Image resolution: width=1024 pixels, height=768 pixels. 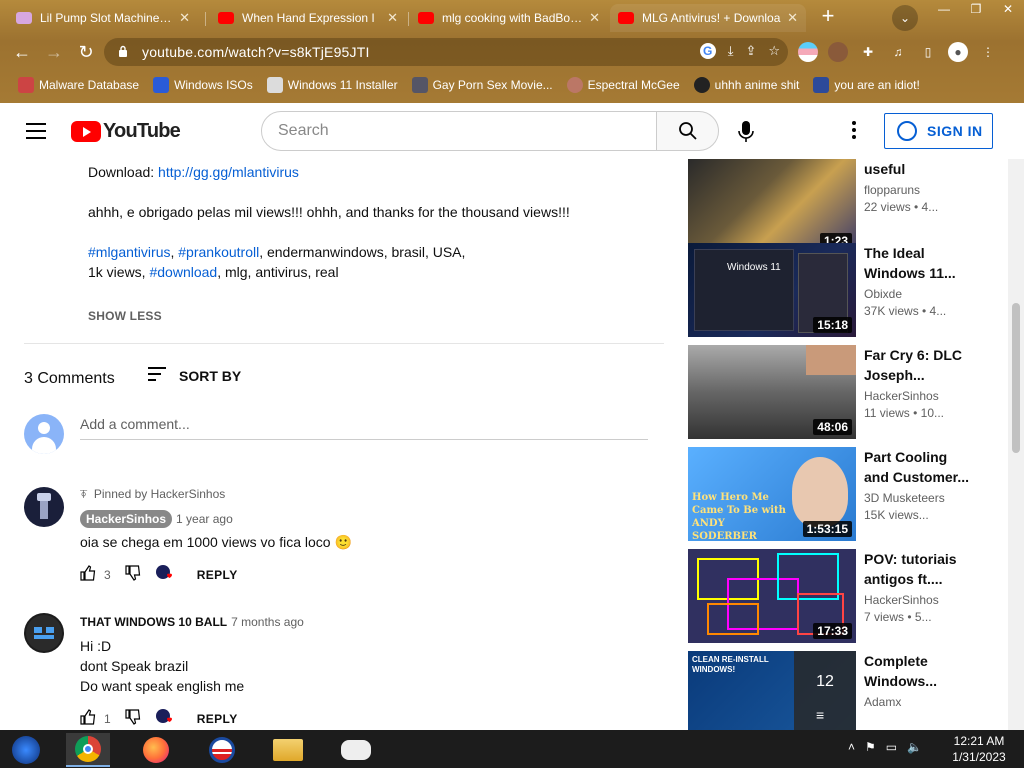 What do you see at coordinates (772, 596) in the screenshot?
I see `video-thumbnail: 17:33` at bounding box center [772, 596].